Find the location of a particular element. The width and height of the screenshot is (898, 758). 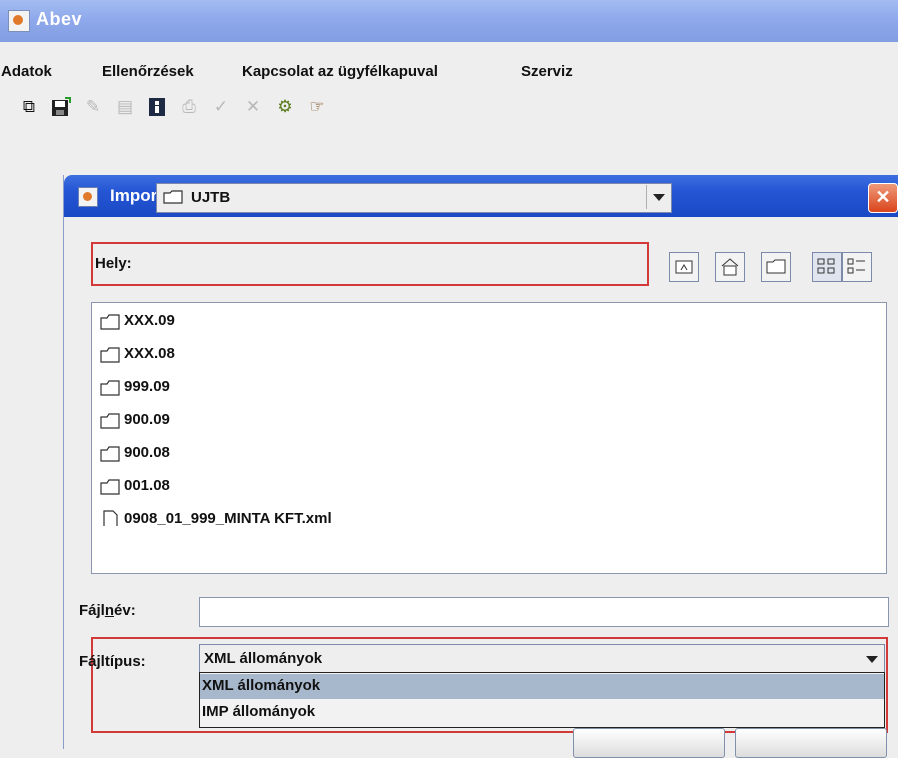

up-folder-button is located at coordinates (684, 267).